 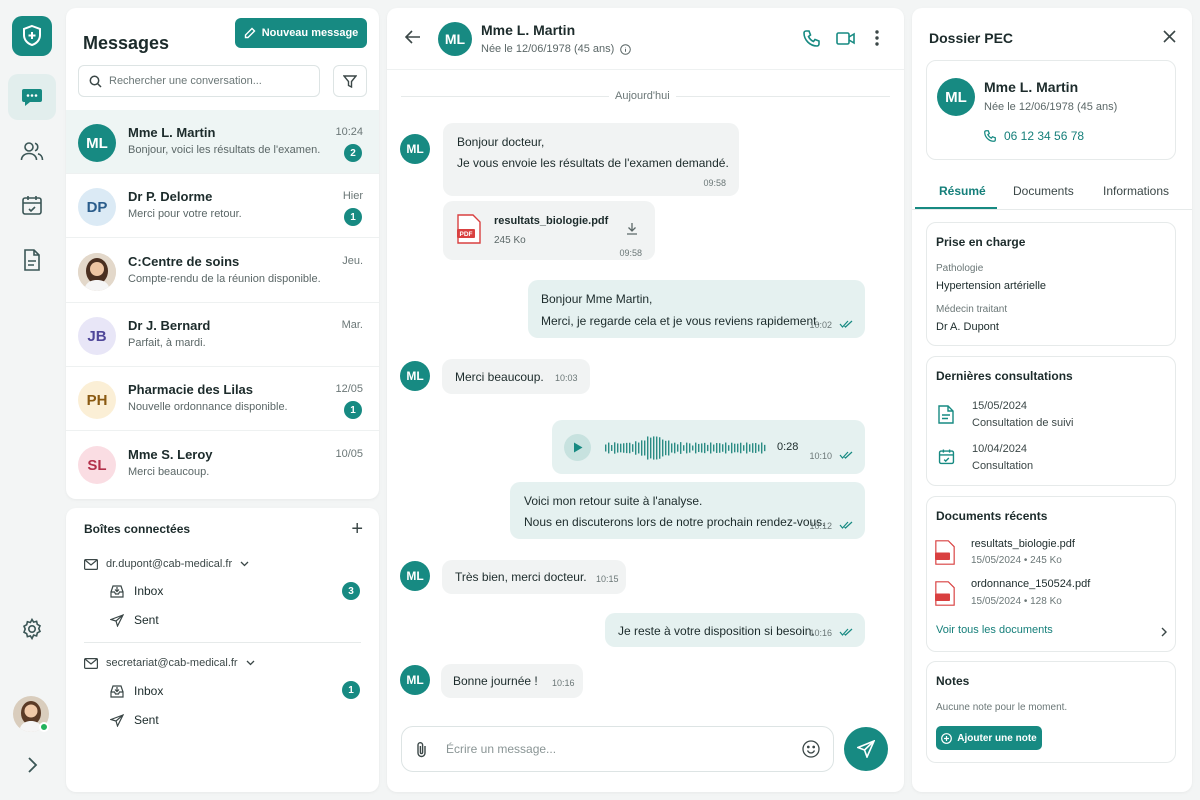 I want to click on message-text: Bonjour docteur,, so click(x=501, y=142).